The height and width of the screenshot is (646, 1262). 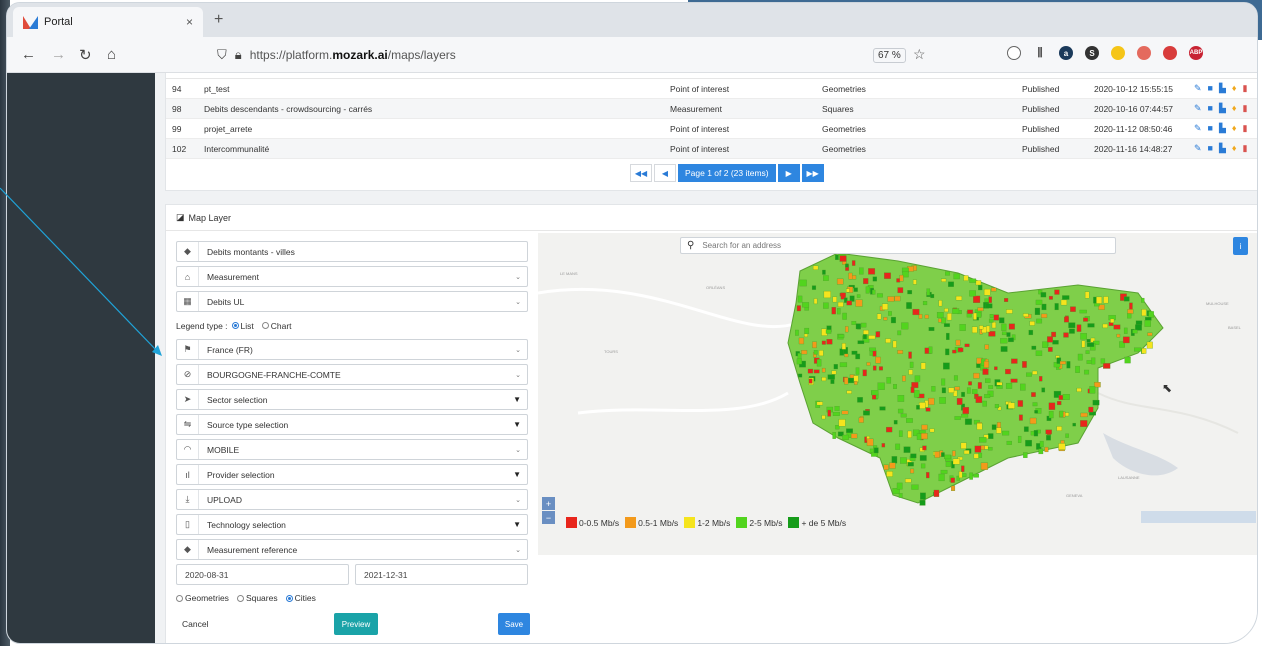 I want to click on extension-a-icon: a, so click(x=1066, y=53).